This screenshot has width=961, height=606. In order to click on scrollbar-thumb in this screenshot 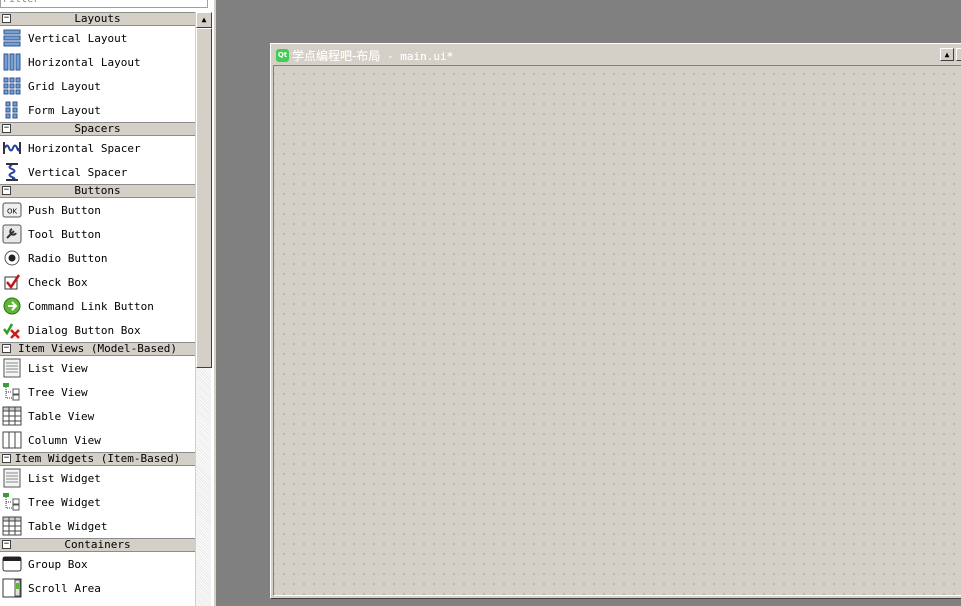, I will do `click(204, 198)`.